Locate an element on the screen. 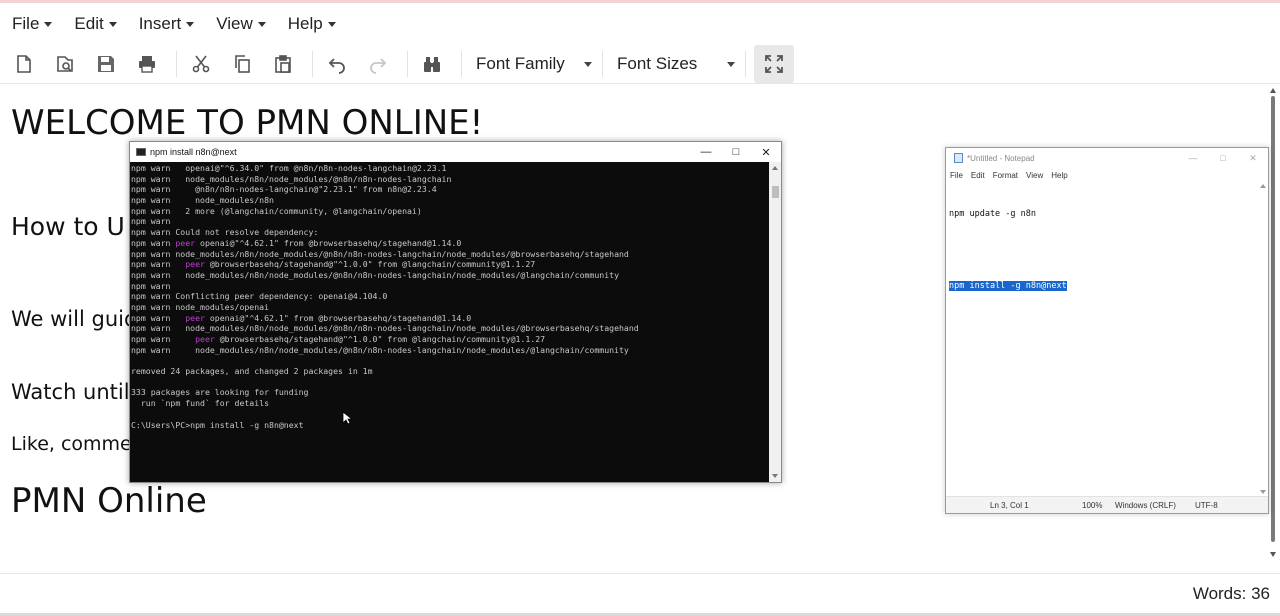 The image size is (1280, 616). notepad-menu-edit: Edit is located at coordinates (978, 175).